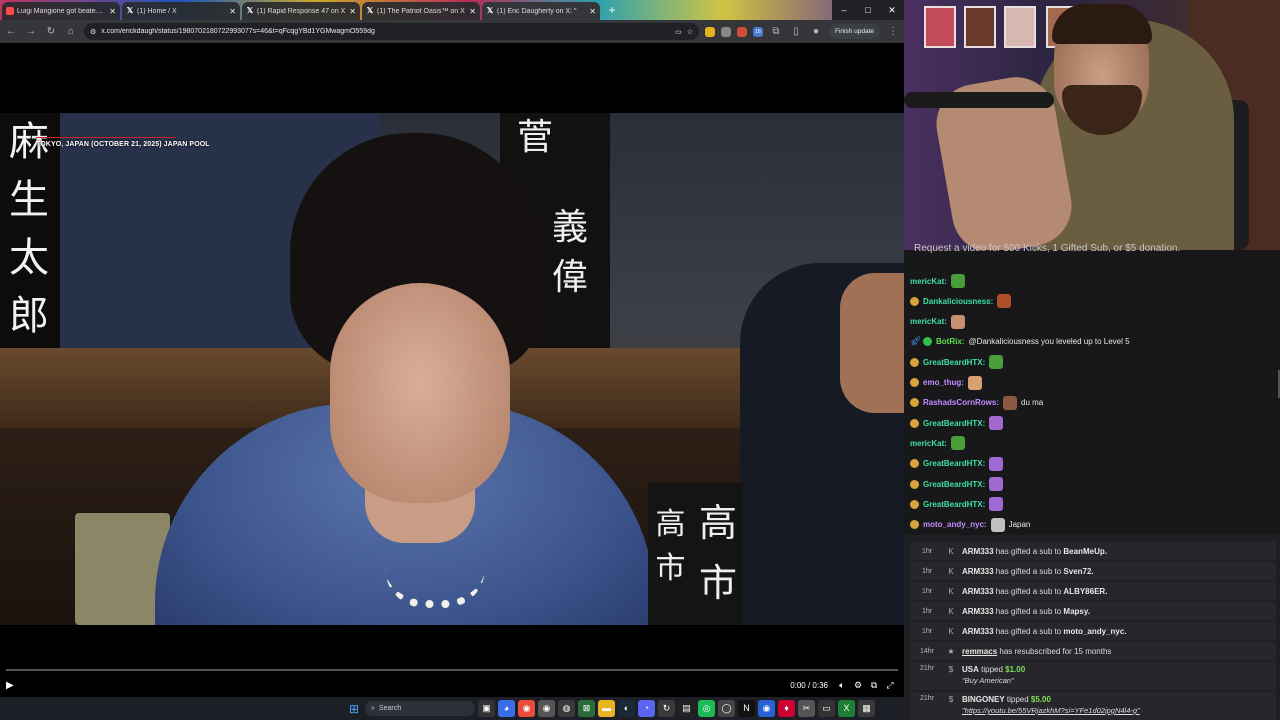 This screenshot has width=1280, height=720. What do you see at coordinates (301, 11) in the screenshot?
I see `browser-tab: 𝕏 (1) Rapid Response 47 on X ✕` at bounding box center [301, 11].